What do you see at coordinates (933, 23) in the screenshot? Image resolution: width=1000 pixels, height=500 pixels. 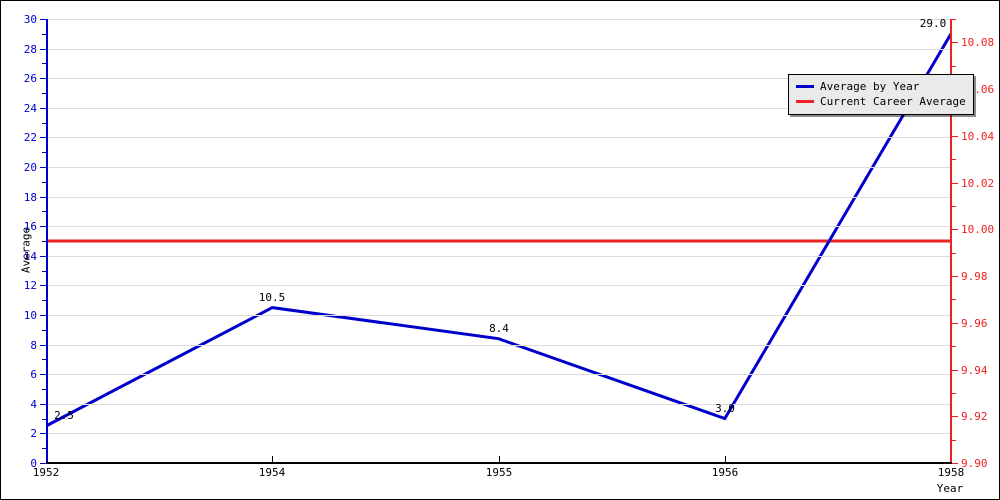 I see `data-point-label: 29.0` at bounding box center [933, 23].